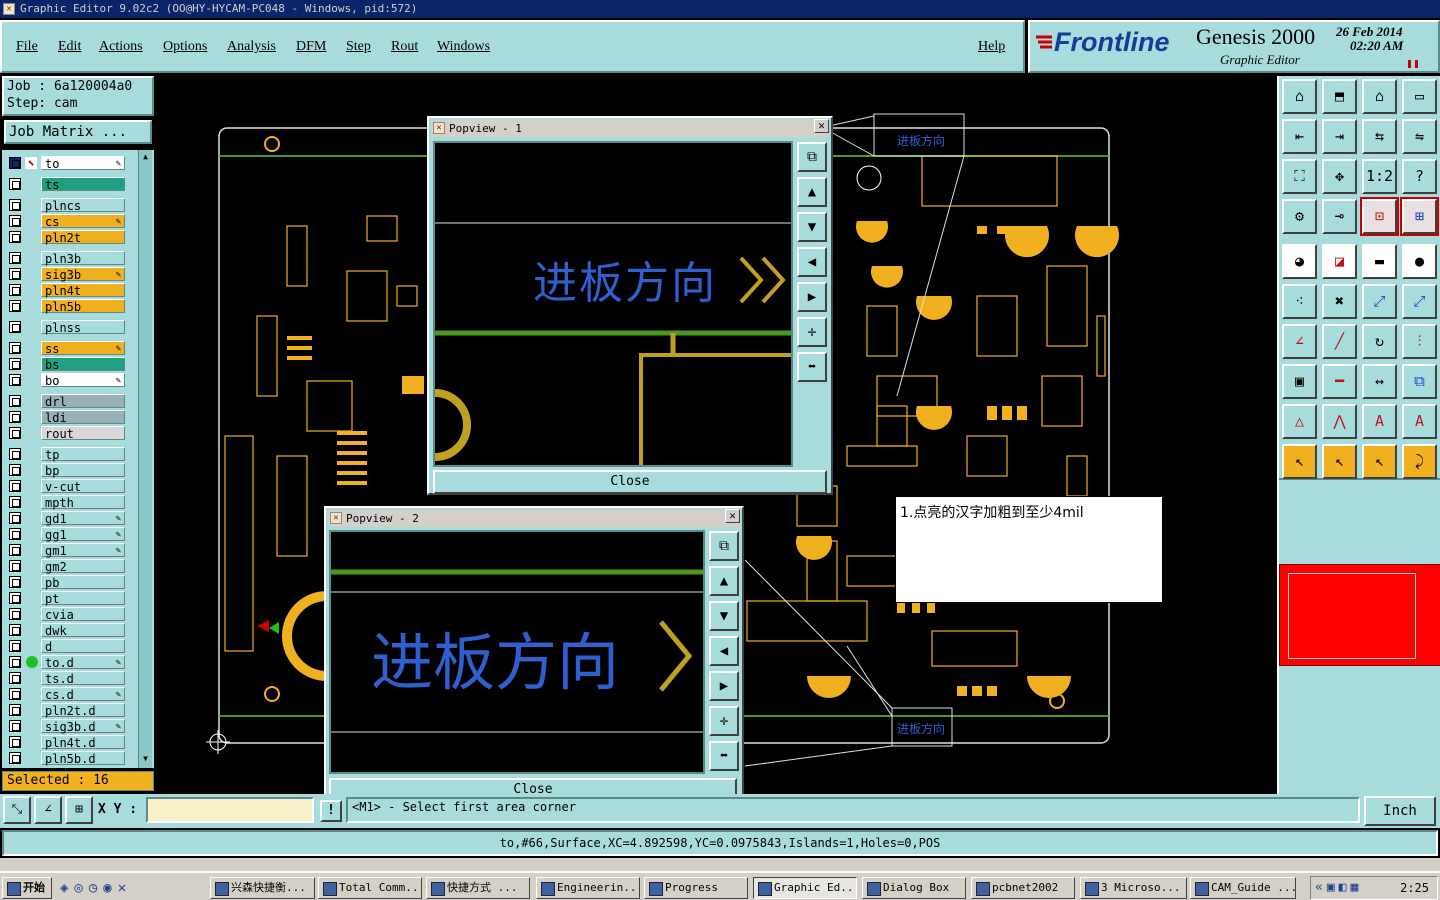 The width and height of the screenshot is (1440, 900). I want to click on layers-blue-icon: ⊞, so click(1419, 216).